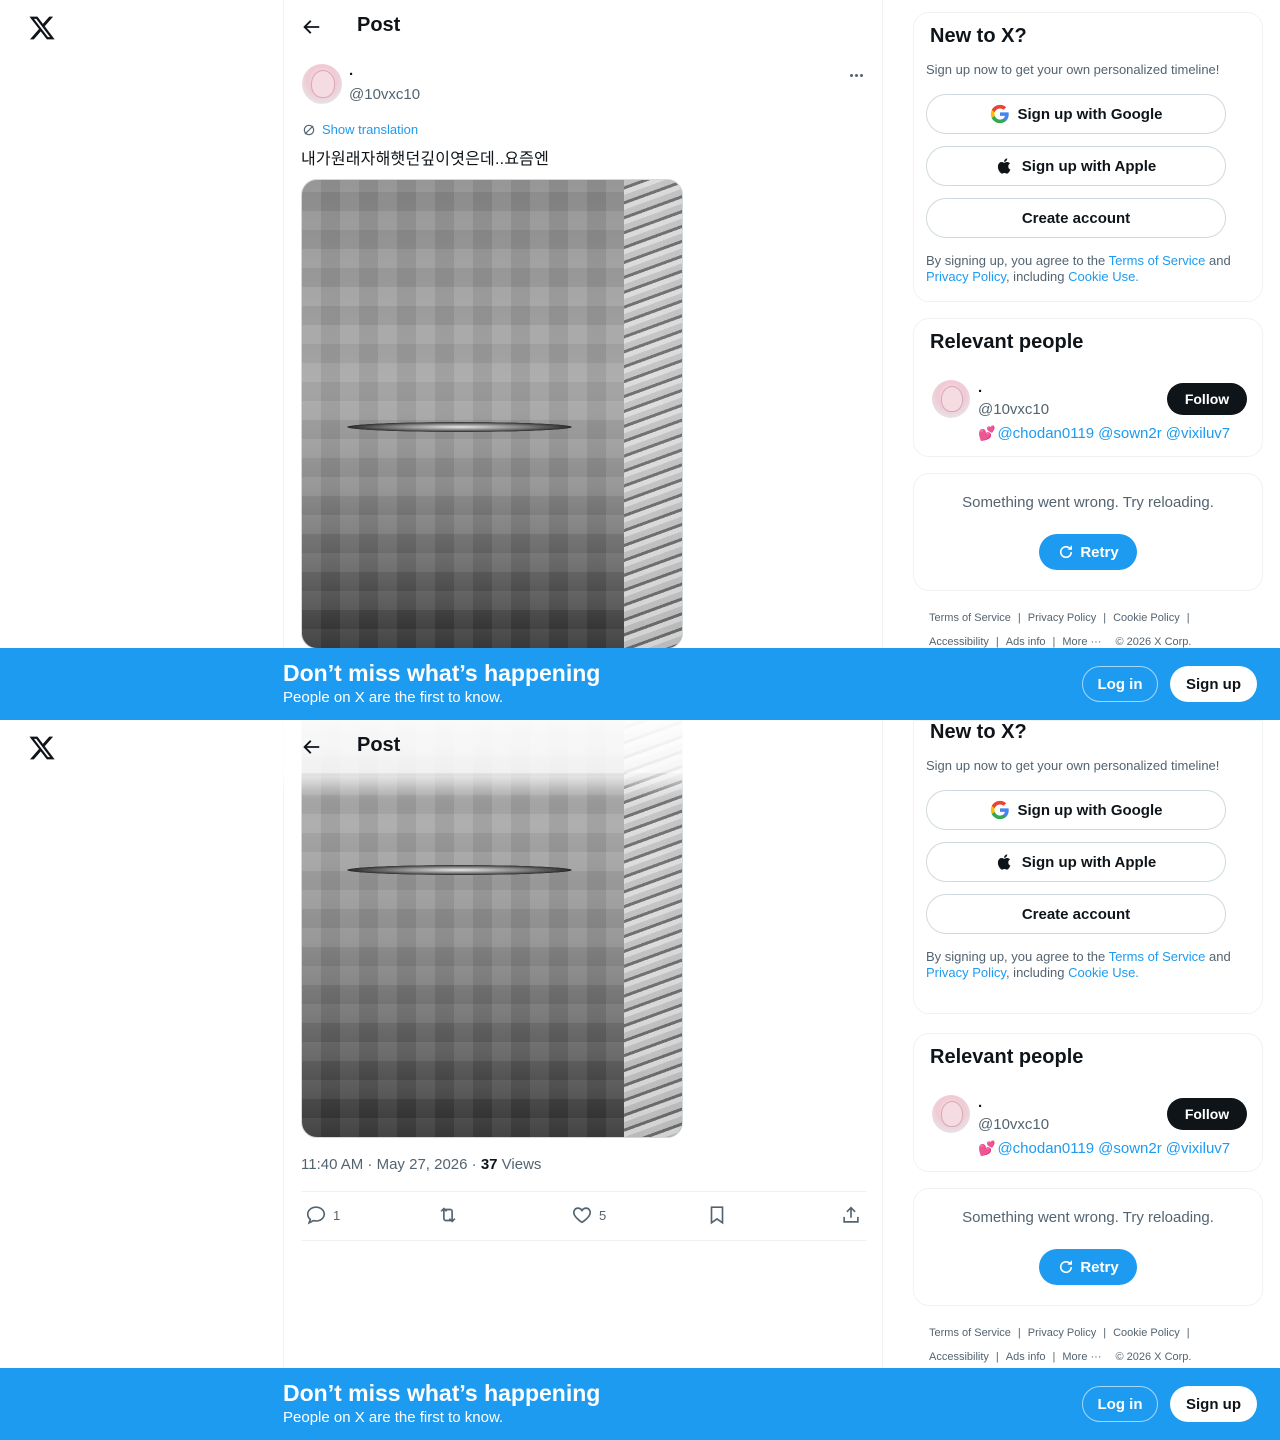 The width and height of the screenshot is (1280, 1440). Describe the element at coordinates (1066, 552) in the screenshot. I see `refresh-icon` at that location.